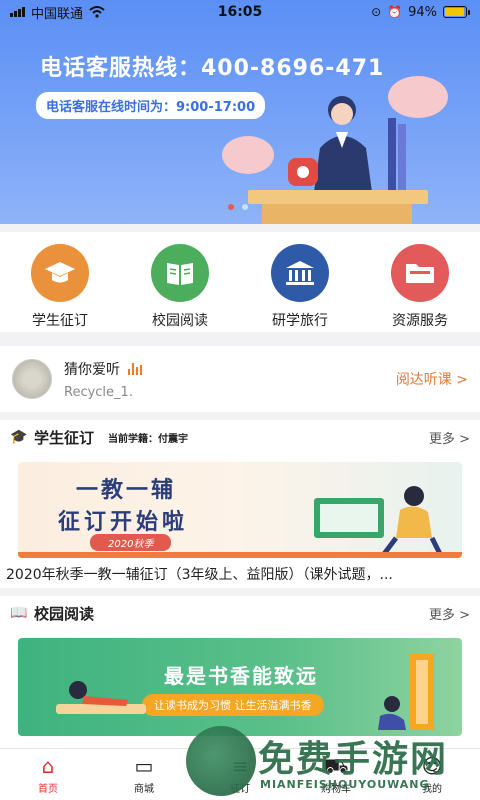 This screenshot has height=800, width=480. Describe the element at coordinates (101, 697) in the screenshot. I see `reading-boy-illustration` at that location.